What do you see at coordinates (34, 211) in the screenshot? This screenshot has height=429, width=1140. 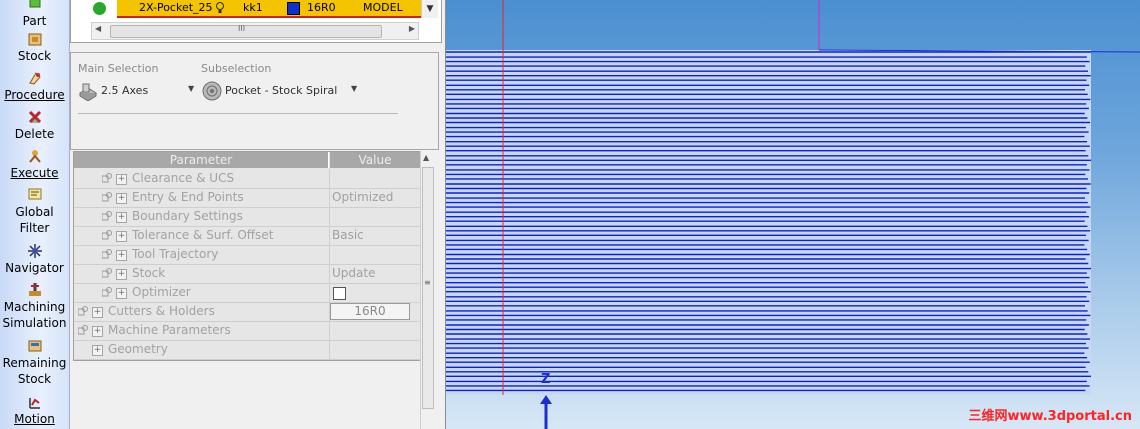 I see `global-filter-button: Global Filter` at bounding box center [34, 211].